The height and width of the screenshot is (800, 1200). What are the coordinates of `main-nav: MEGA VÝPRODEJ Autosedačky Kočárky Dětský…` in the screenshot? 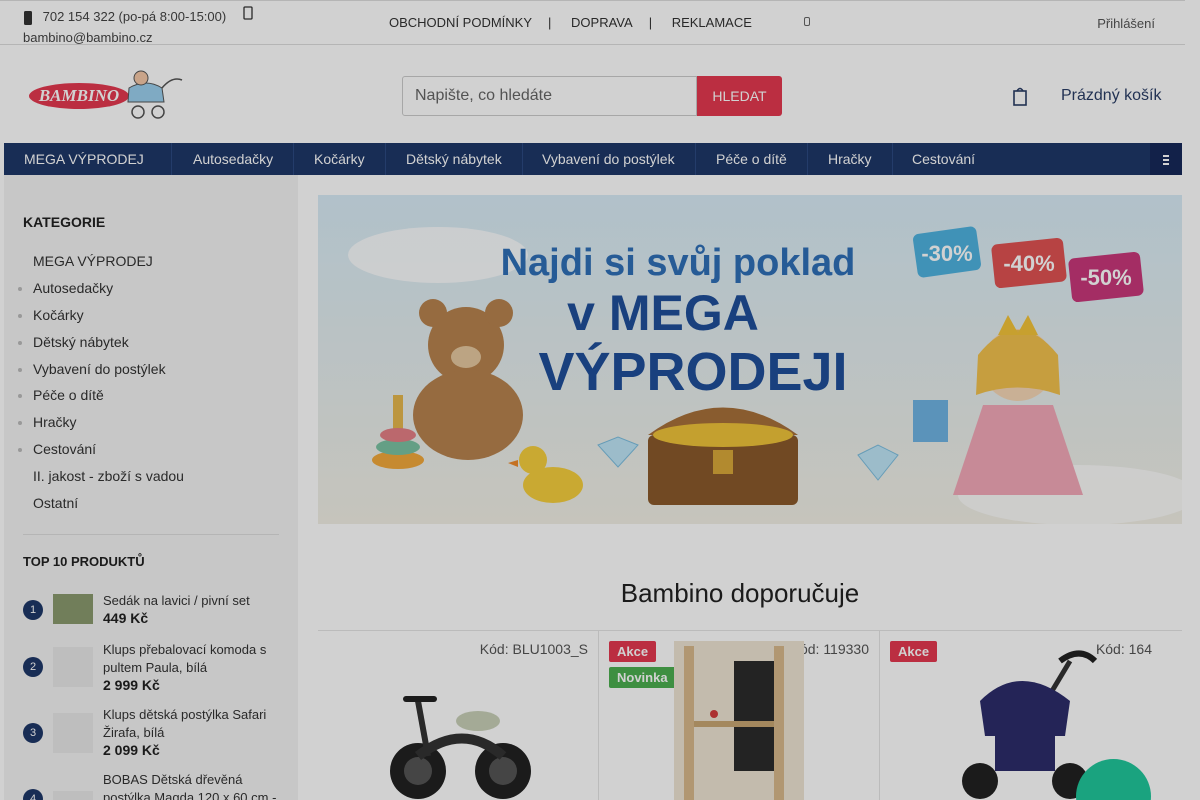 It's located at (593, 159).